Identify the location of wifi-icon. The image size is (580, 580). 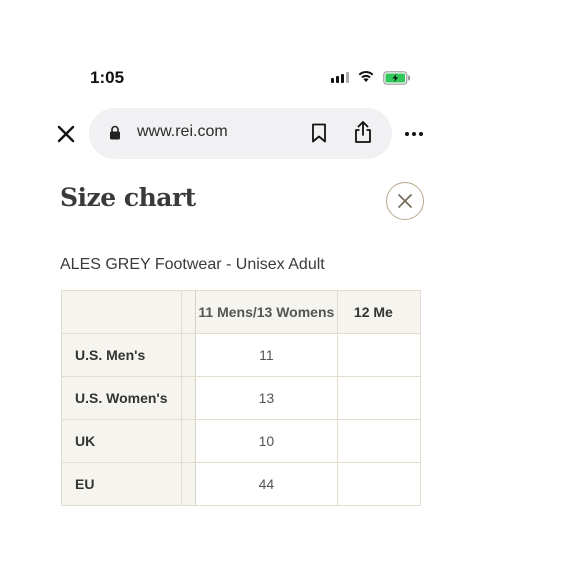
(366, 76).